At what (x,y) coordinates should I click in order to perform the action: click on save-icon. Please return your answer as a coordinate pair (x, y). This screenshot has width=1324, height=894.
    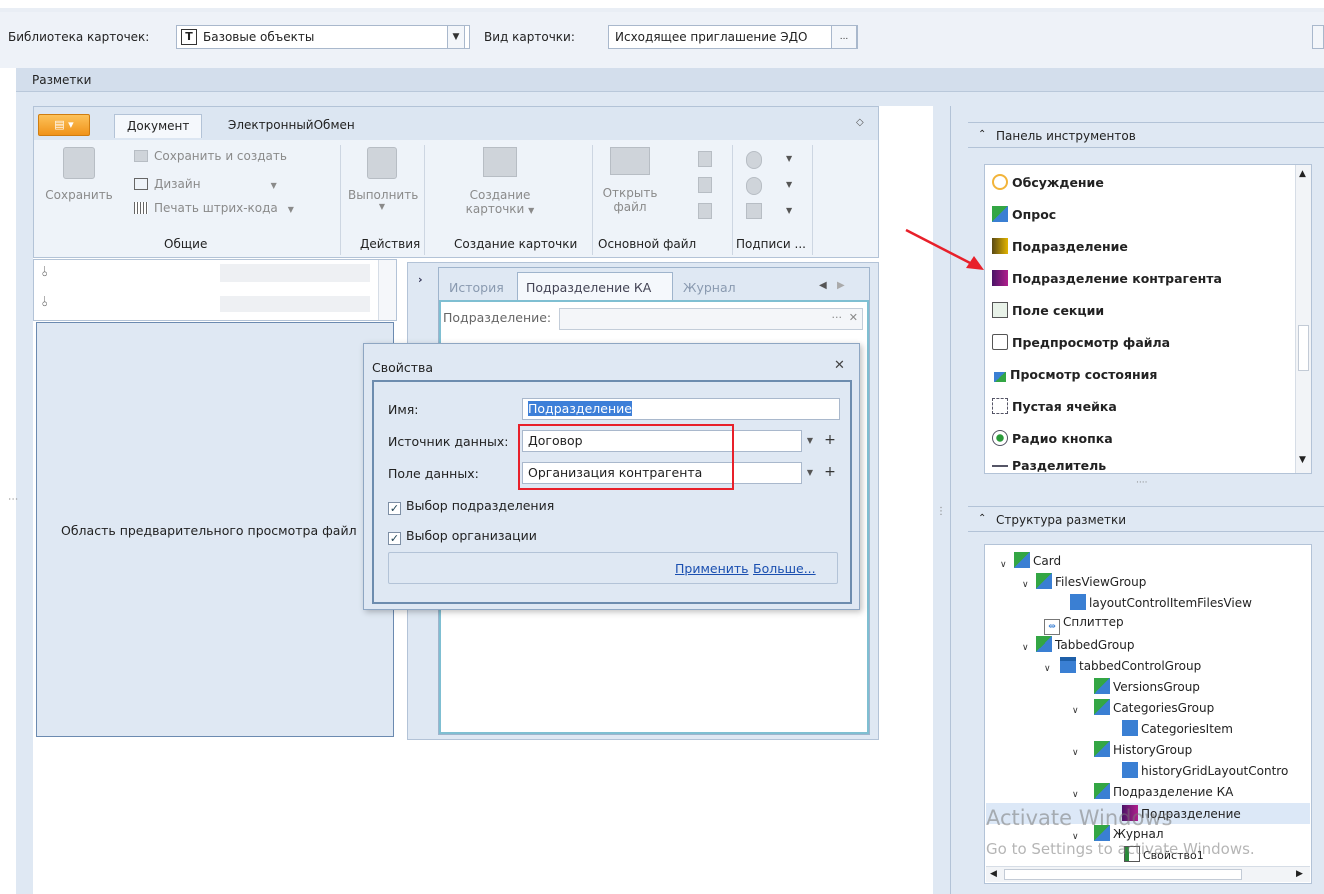
    Looking at the image, I should click on (79, 163).